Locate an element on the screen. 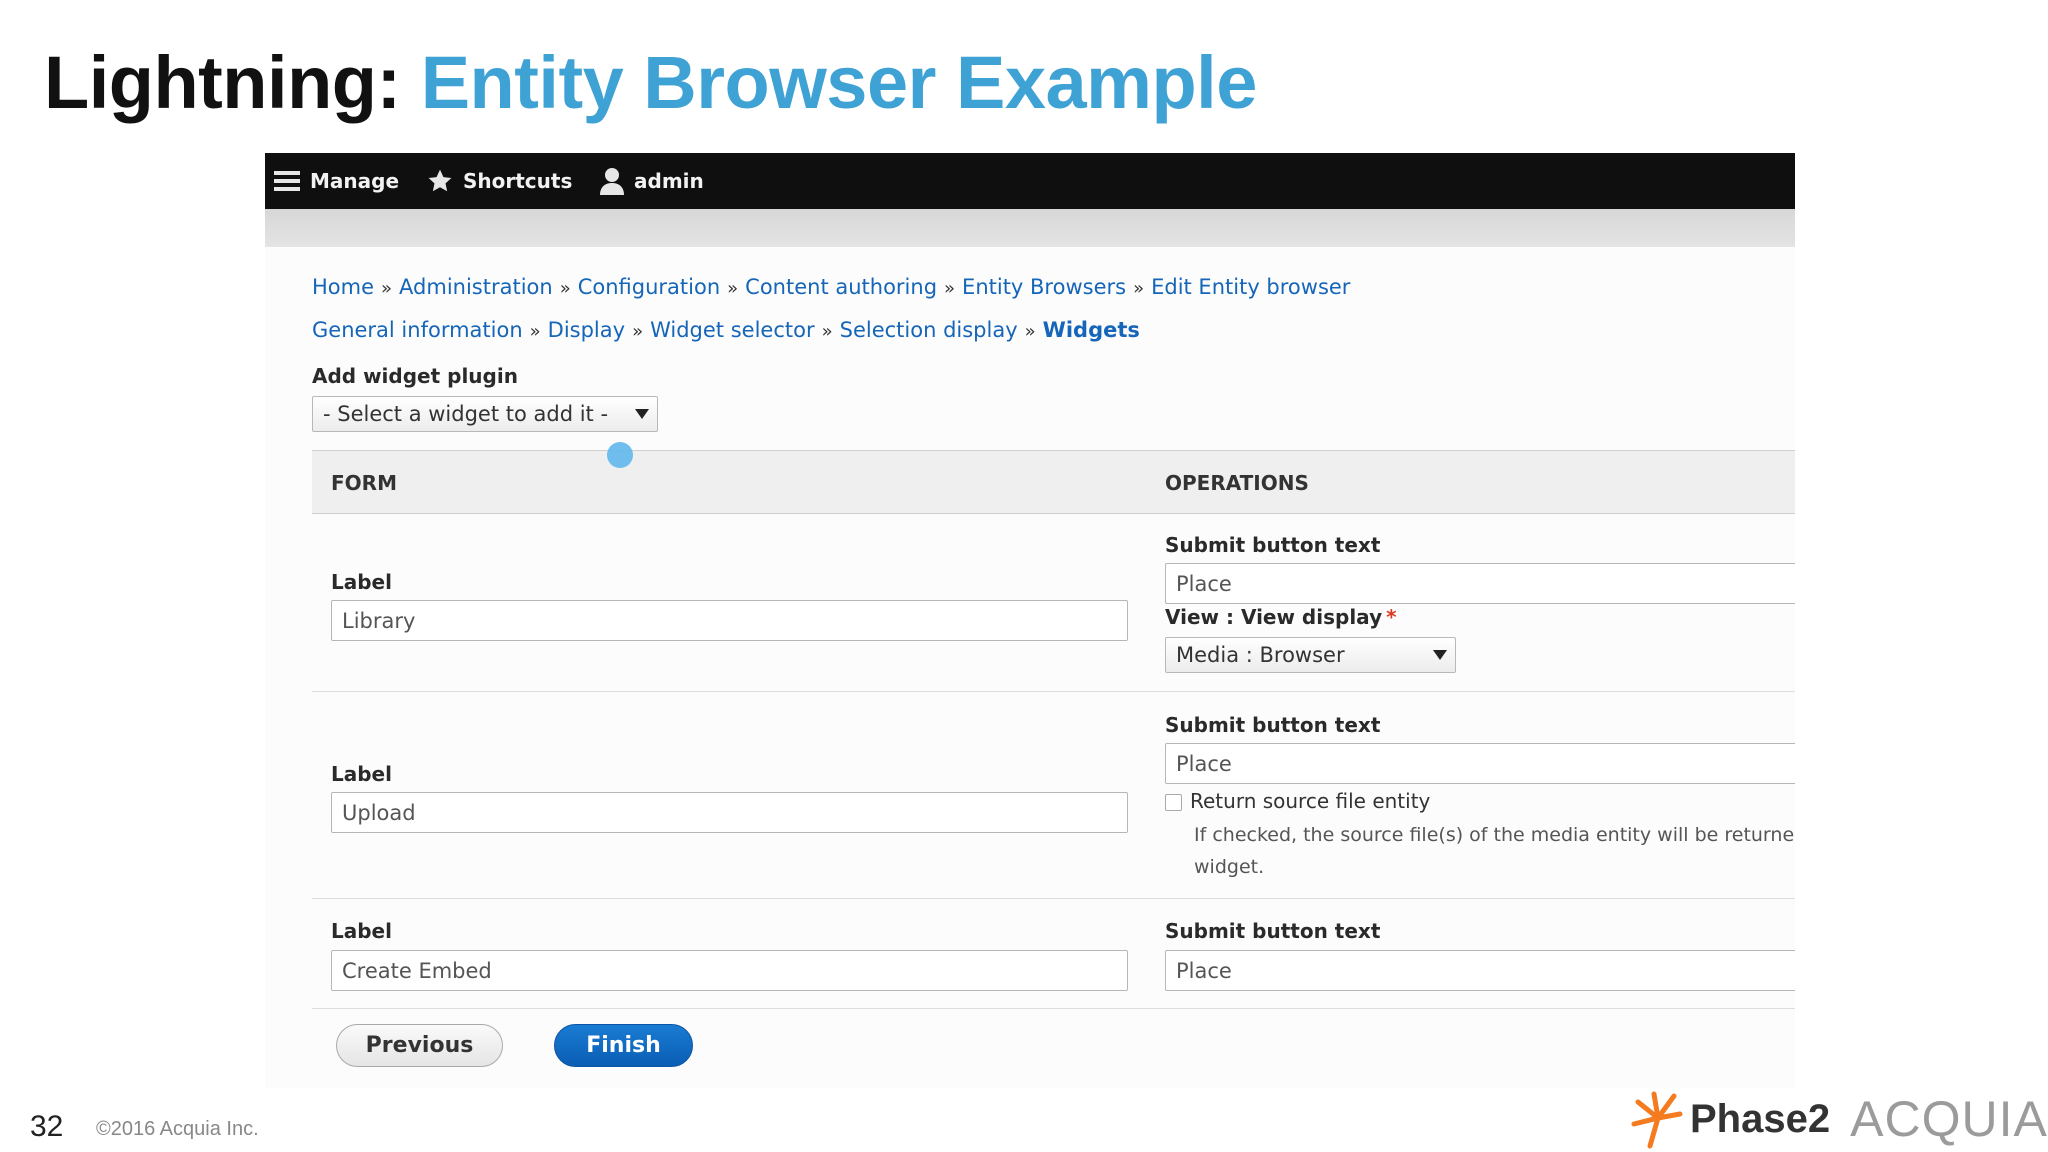 The height and width of the screenshot is (1152, 2048). toolbar-manage-label: Manage is located at coordinates (355, 181).